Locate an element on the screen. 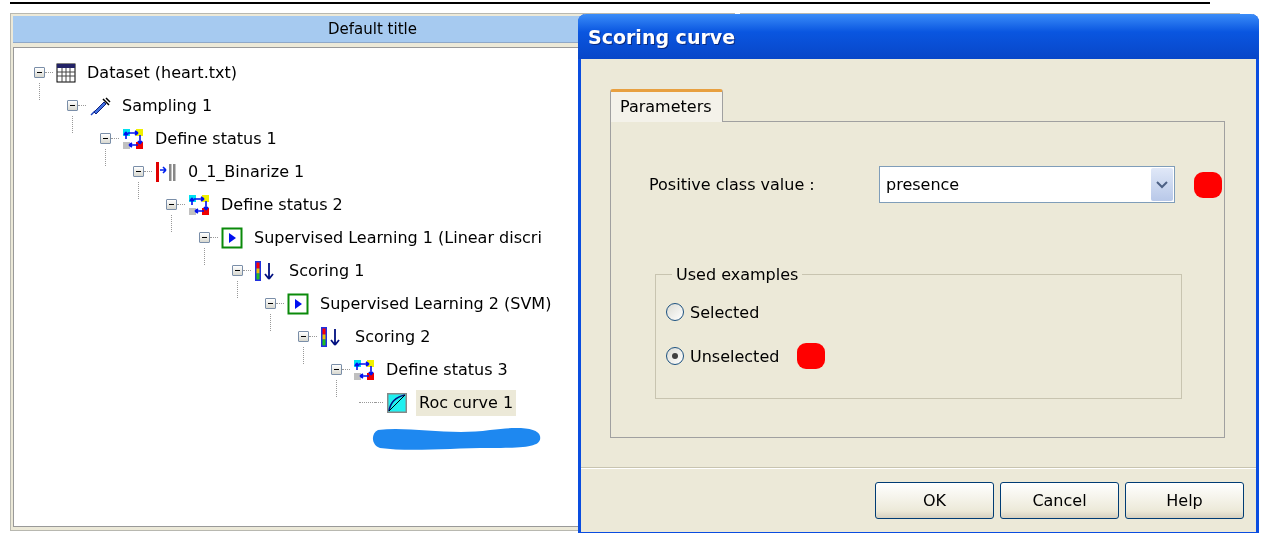  tab: Parameters is located at coordinates (666, 105).